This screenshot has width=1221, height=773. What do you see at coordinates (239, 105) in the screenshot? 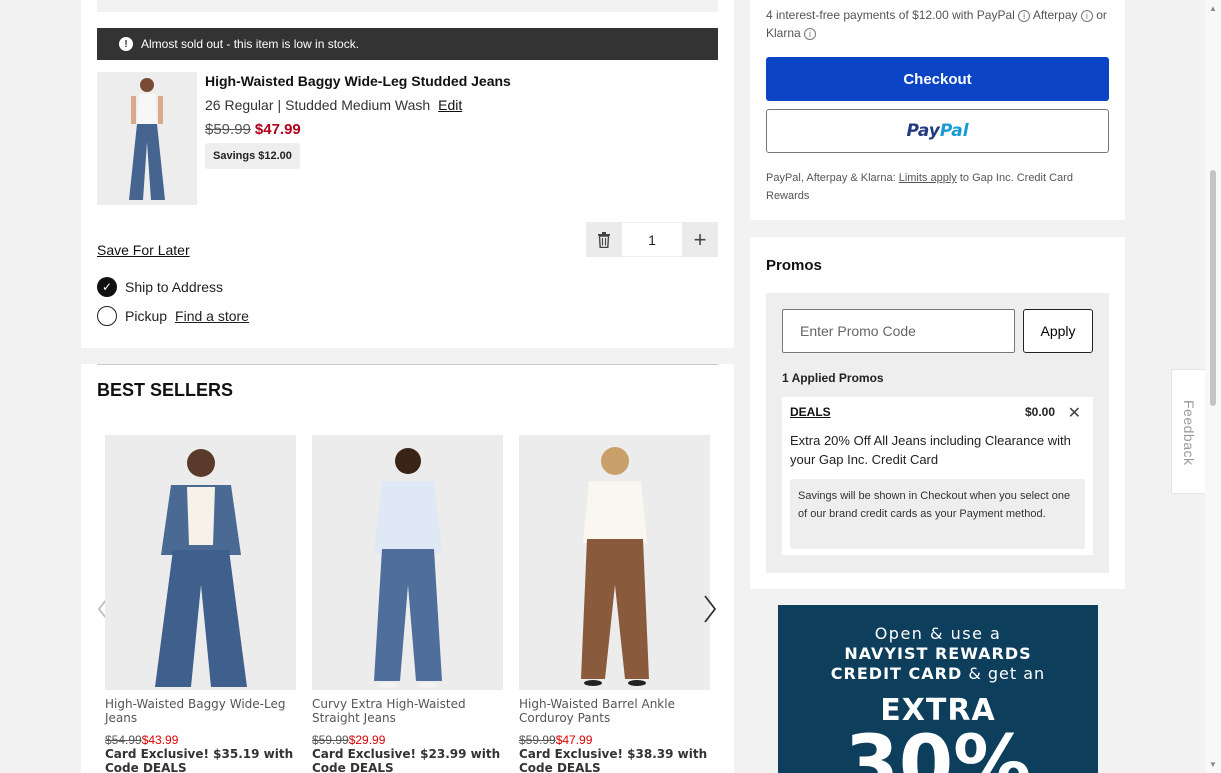
I see `product-size: 26 Regular` at bounding box center [239, 105].